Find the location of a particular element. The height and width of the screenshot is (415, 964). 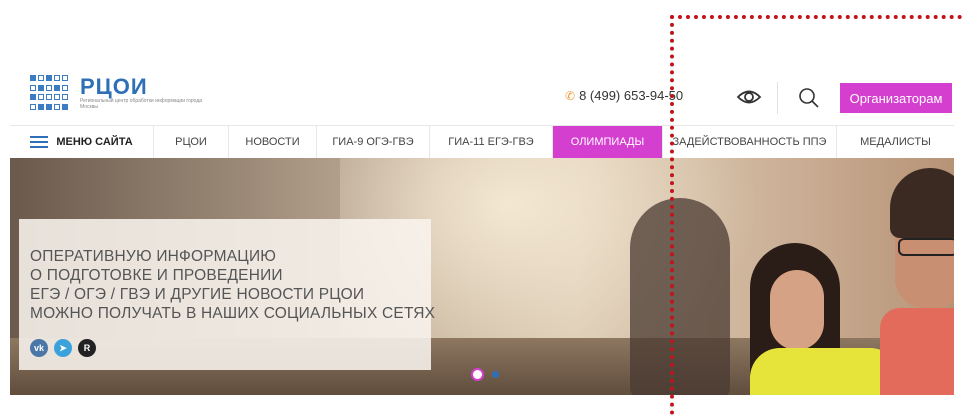

logo-icon is located at coordinates (50, 93).